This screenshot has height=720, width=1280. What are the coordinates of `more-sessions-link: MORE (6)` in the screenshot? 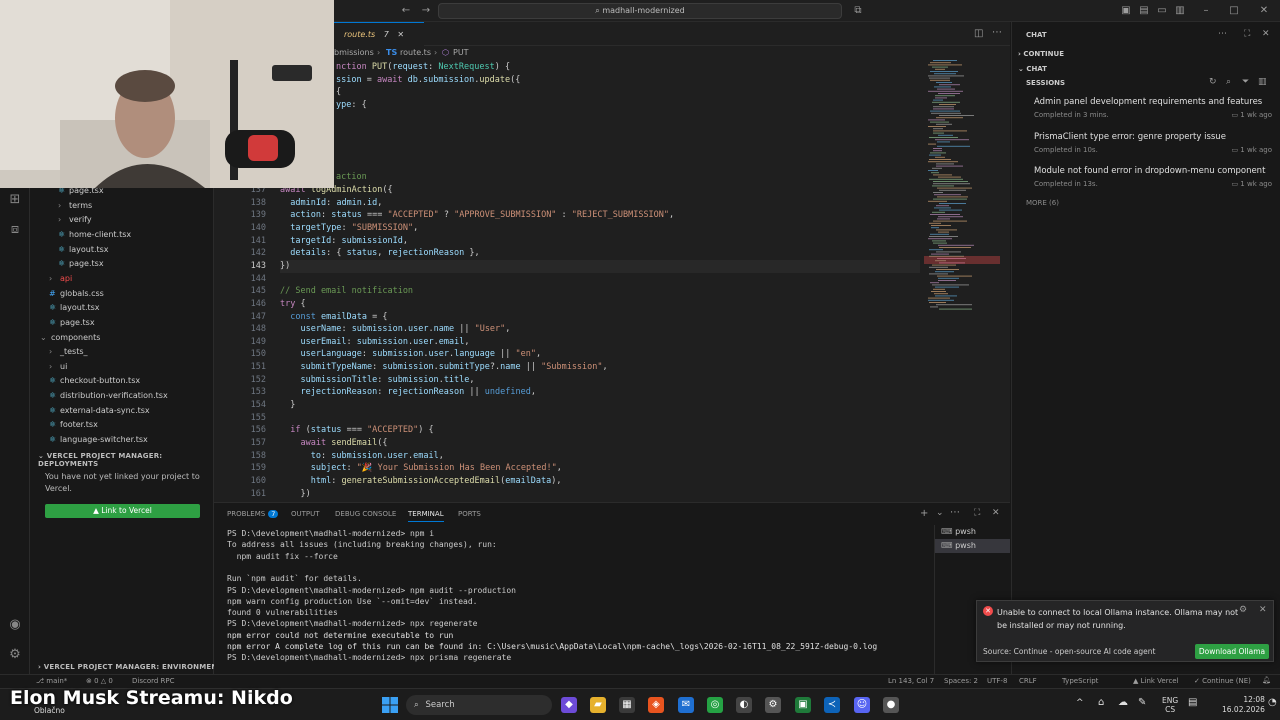 It's located at (1042, 203).